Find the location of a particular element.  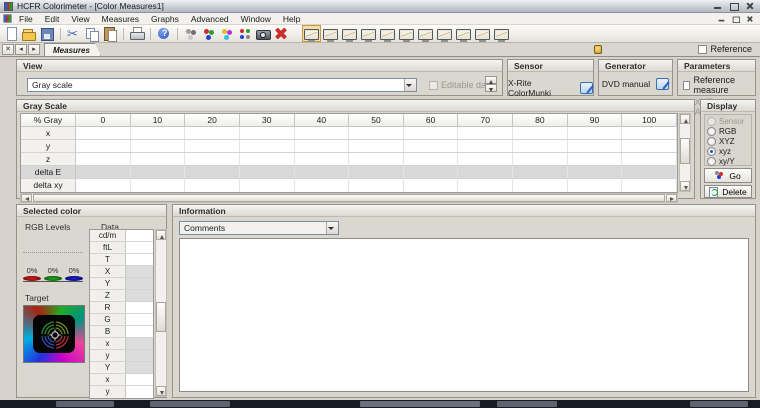

mdi-minimize-button is located at coordinates (721, 18).